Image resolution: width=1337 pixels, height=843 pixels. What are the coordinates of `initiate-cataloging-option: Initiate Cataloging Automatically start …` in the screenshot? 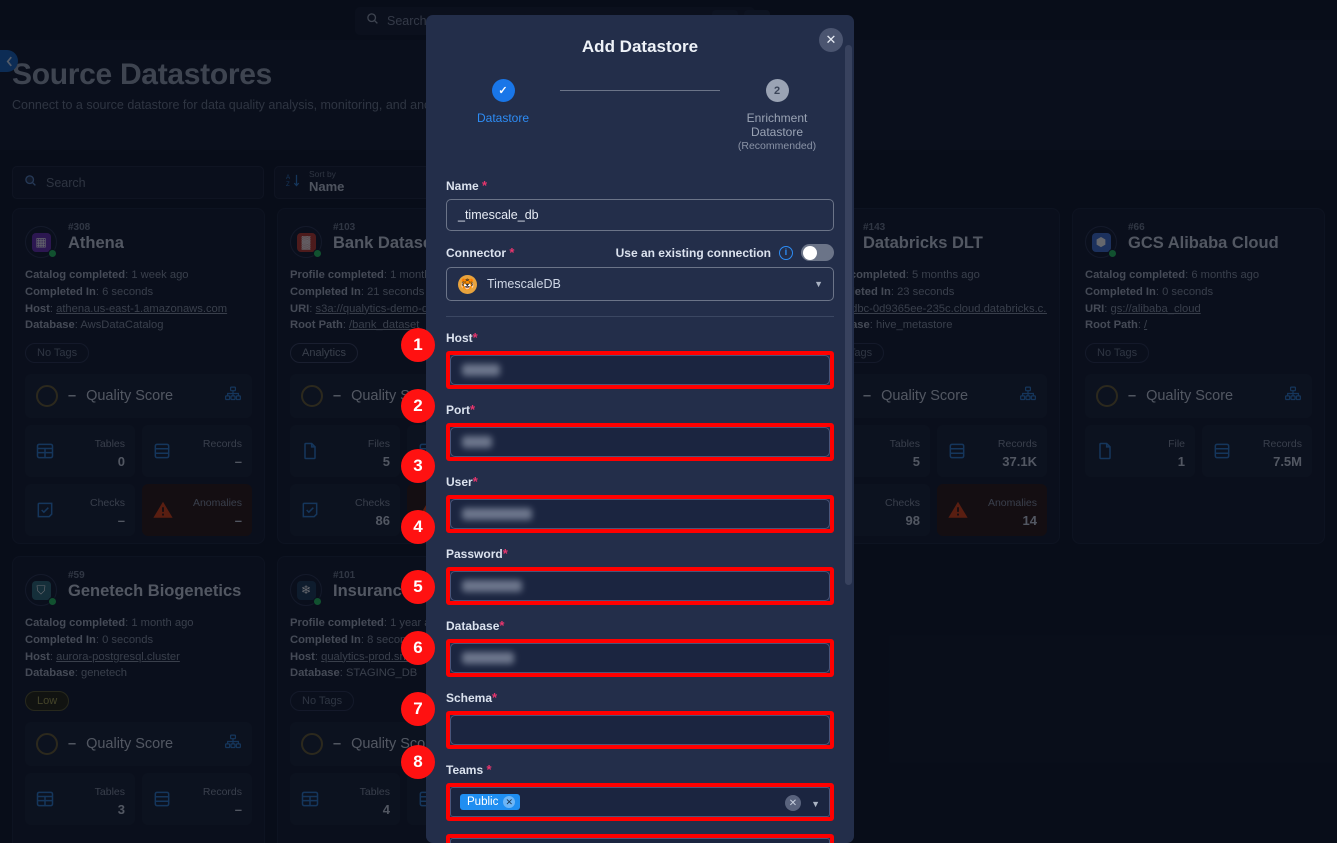 It's located at (640, 840).